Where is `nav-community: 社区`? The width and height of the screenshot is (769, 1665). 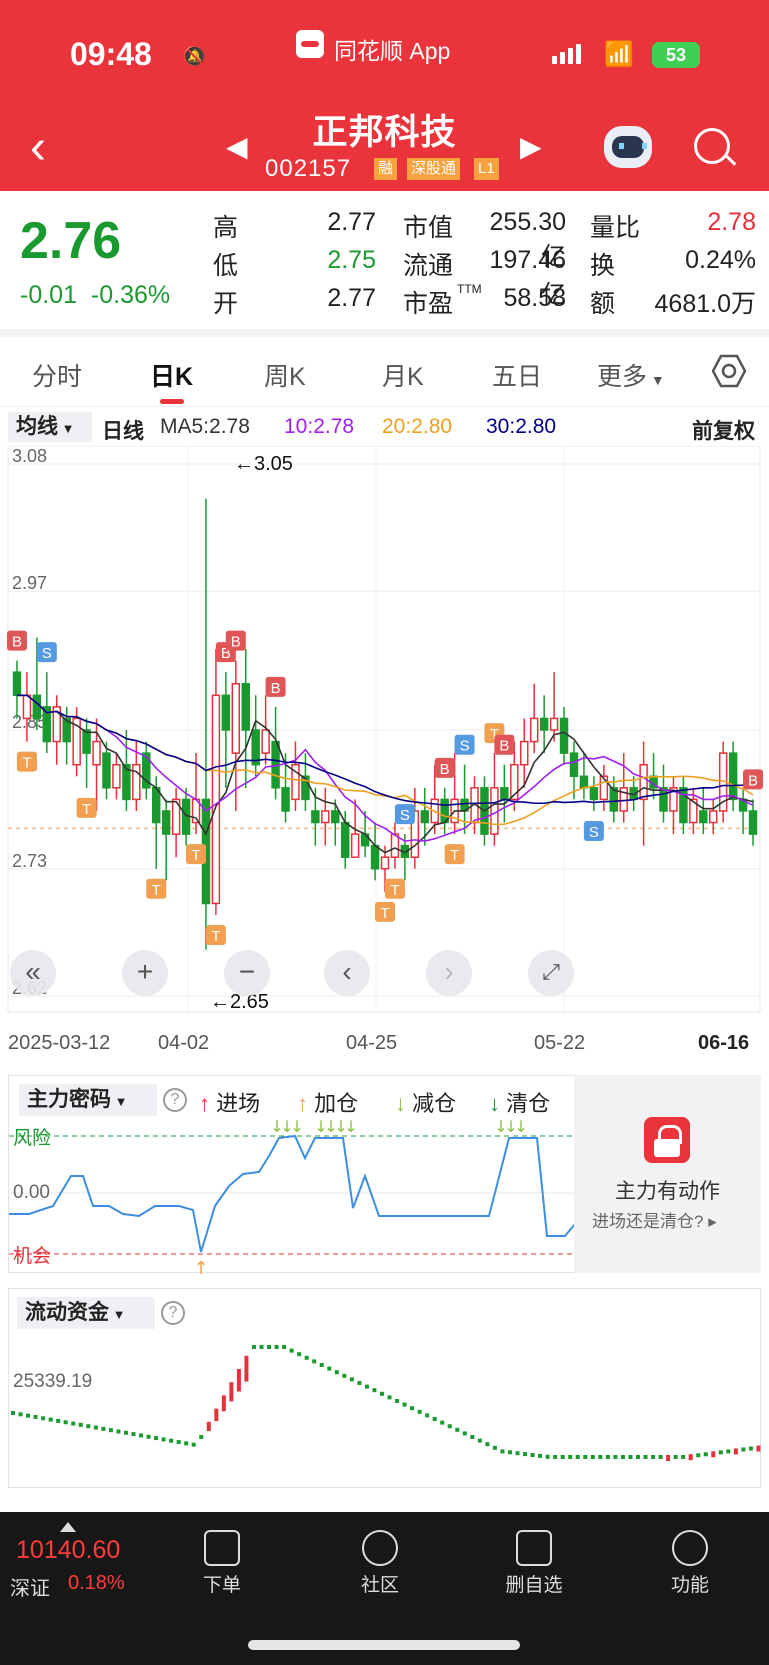
nav-community: 社区 is located at coordinates (380, 1559).